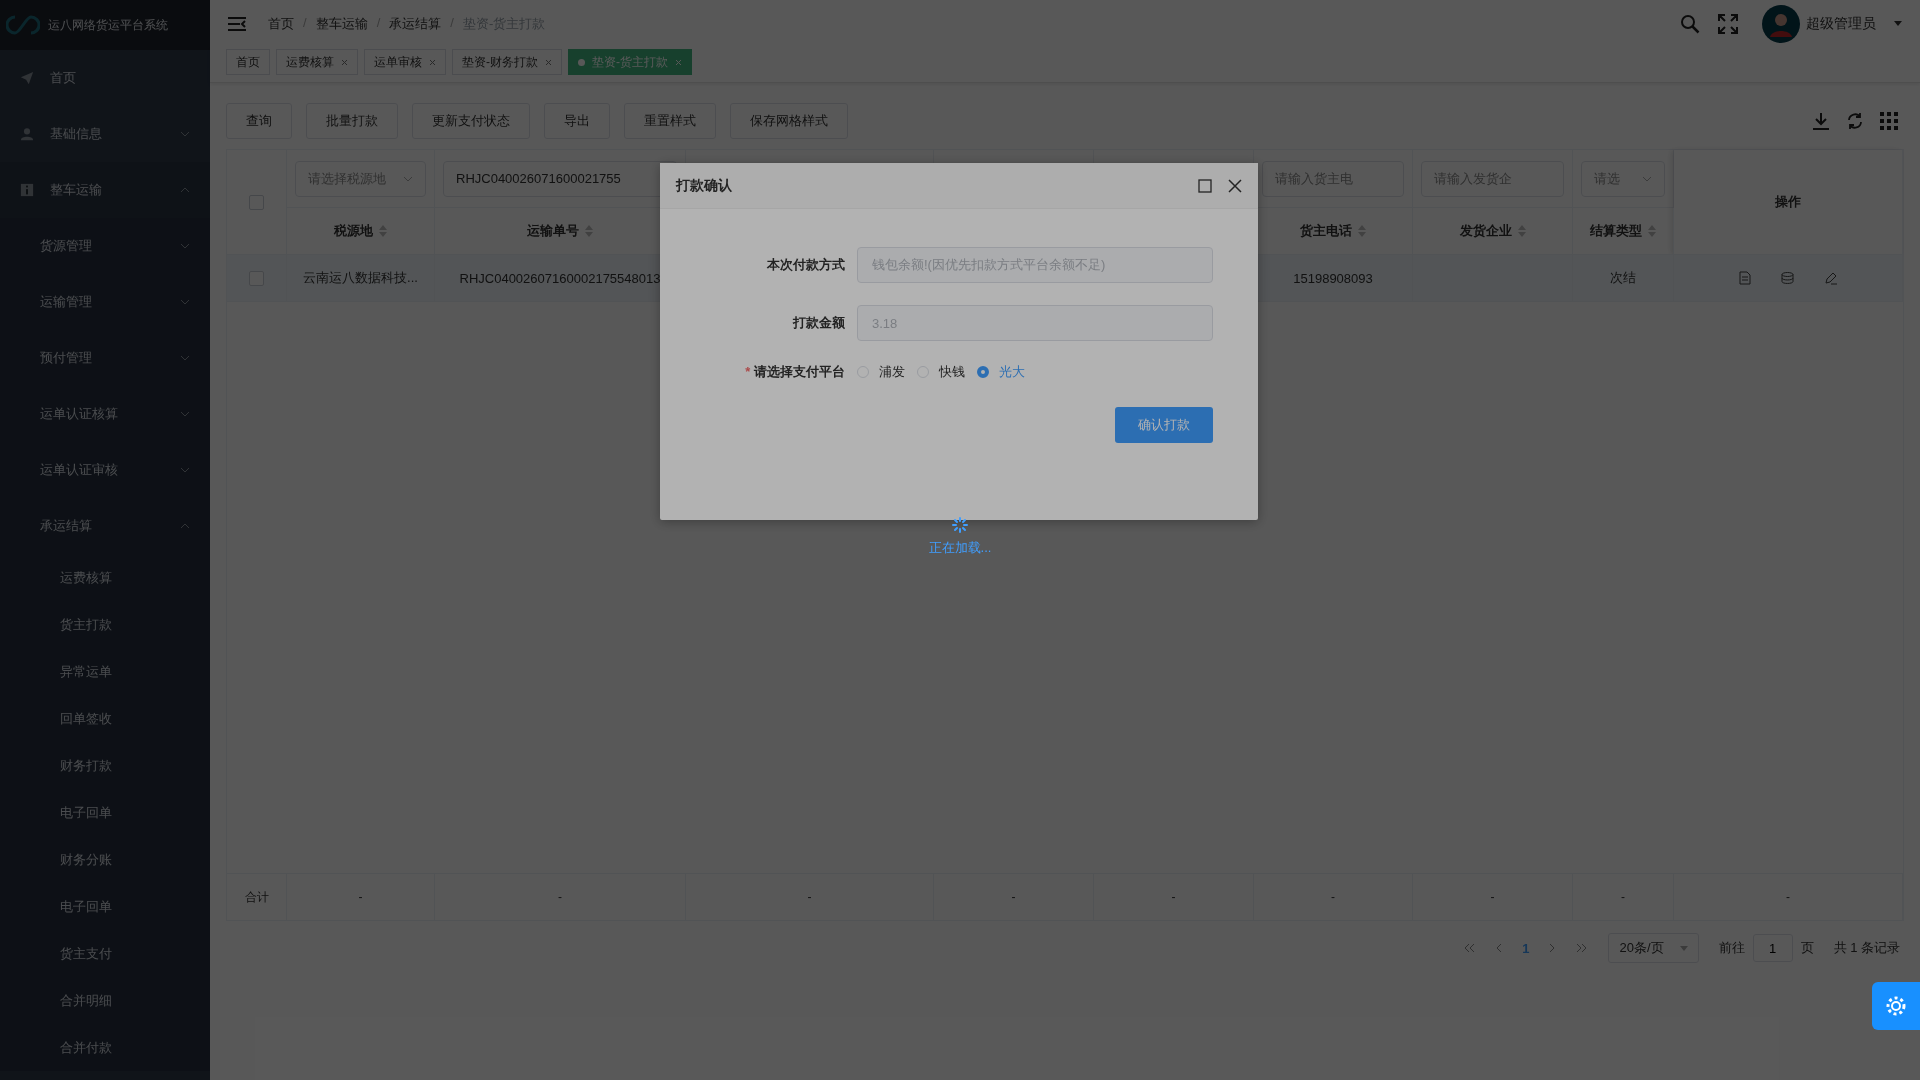 This screenshot has width=1920, height=1080. I want to click on download-icon, so click(1821, 121).